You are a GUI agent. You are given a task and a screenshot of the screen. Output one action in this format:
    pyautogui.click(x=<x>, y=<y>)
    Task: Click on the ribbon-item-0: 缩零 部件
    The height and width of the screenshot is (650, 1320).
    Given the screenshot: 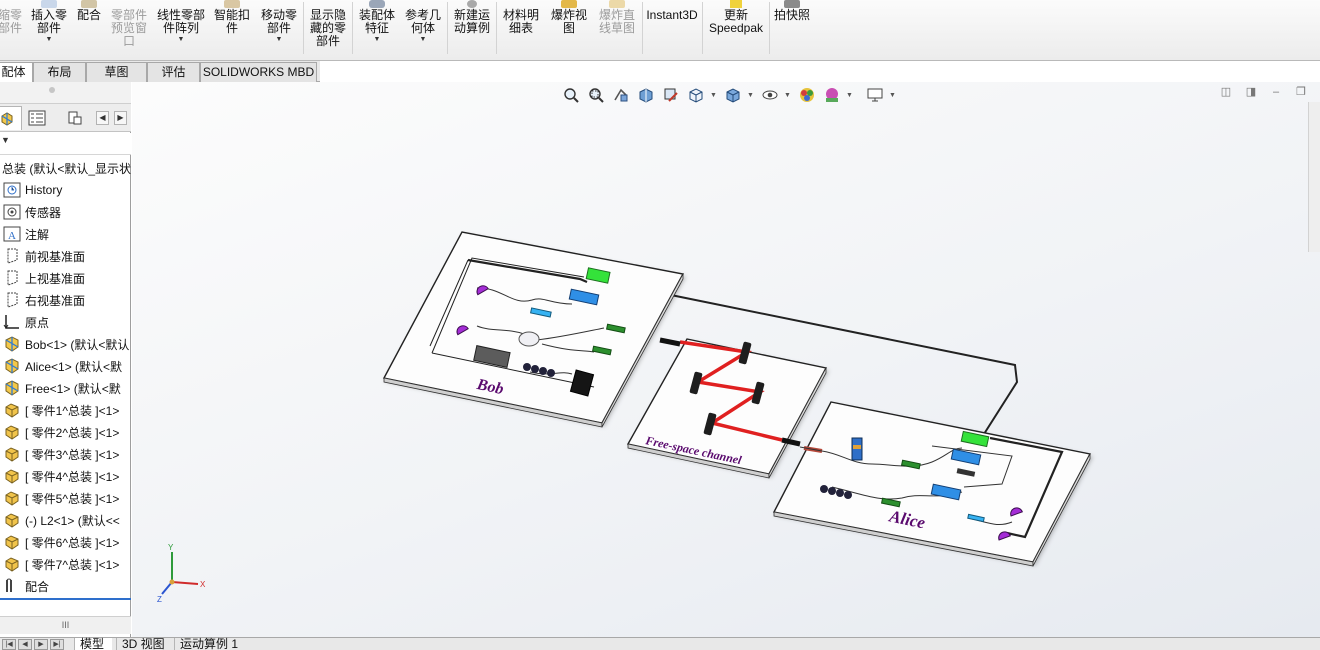 What is the action you would take?
    pyautogui.click(x=12, y=28)
    